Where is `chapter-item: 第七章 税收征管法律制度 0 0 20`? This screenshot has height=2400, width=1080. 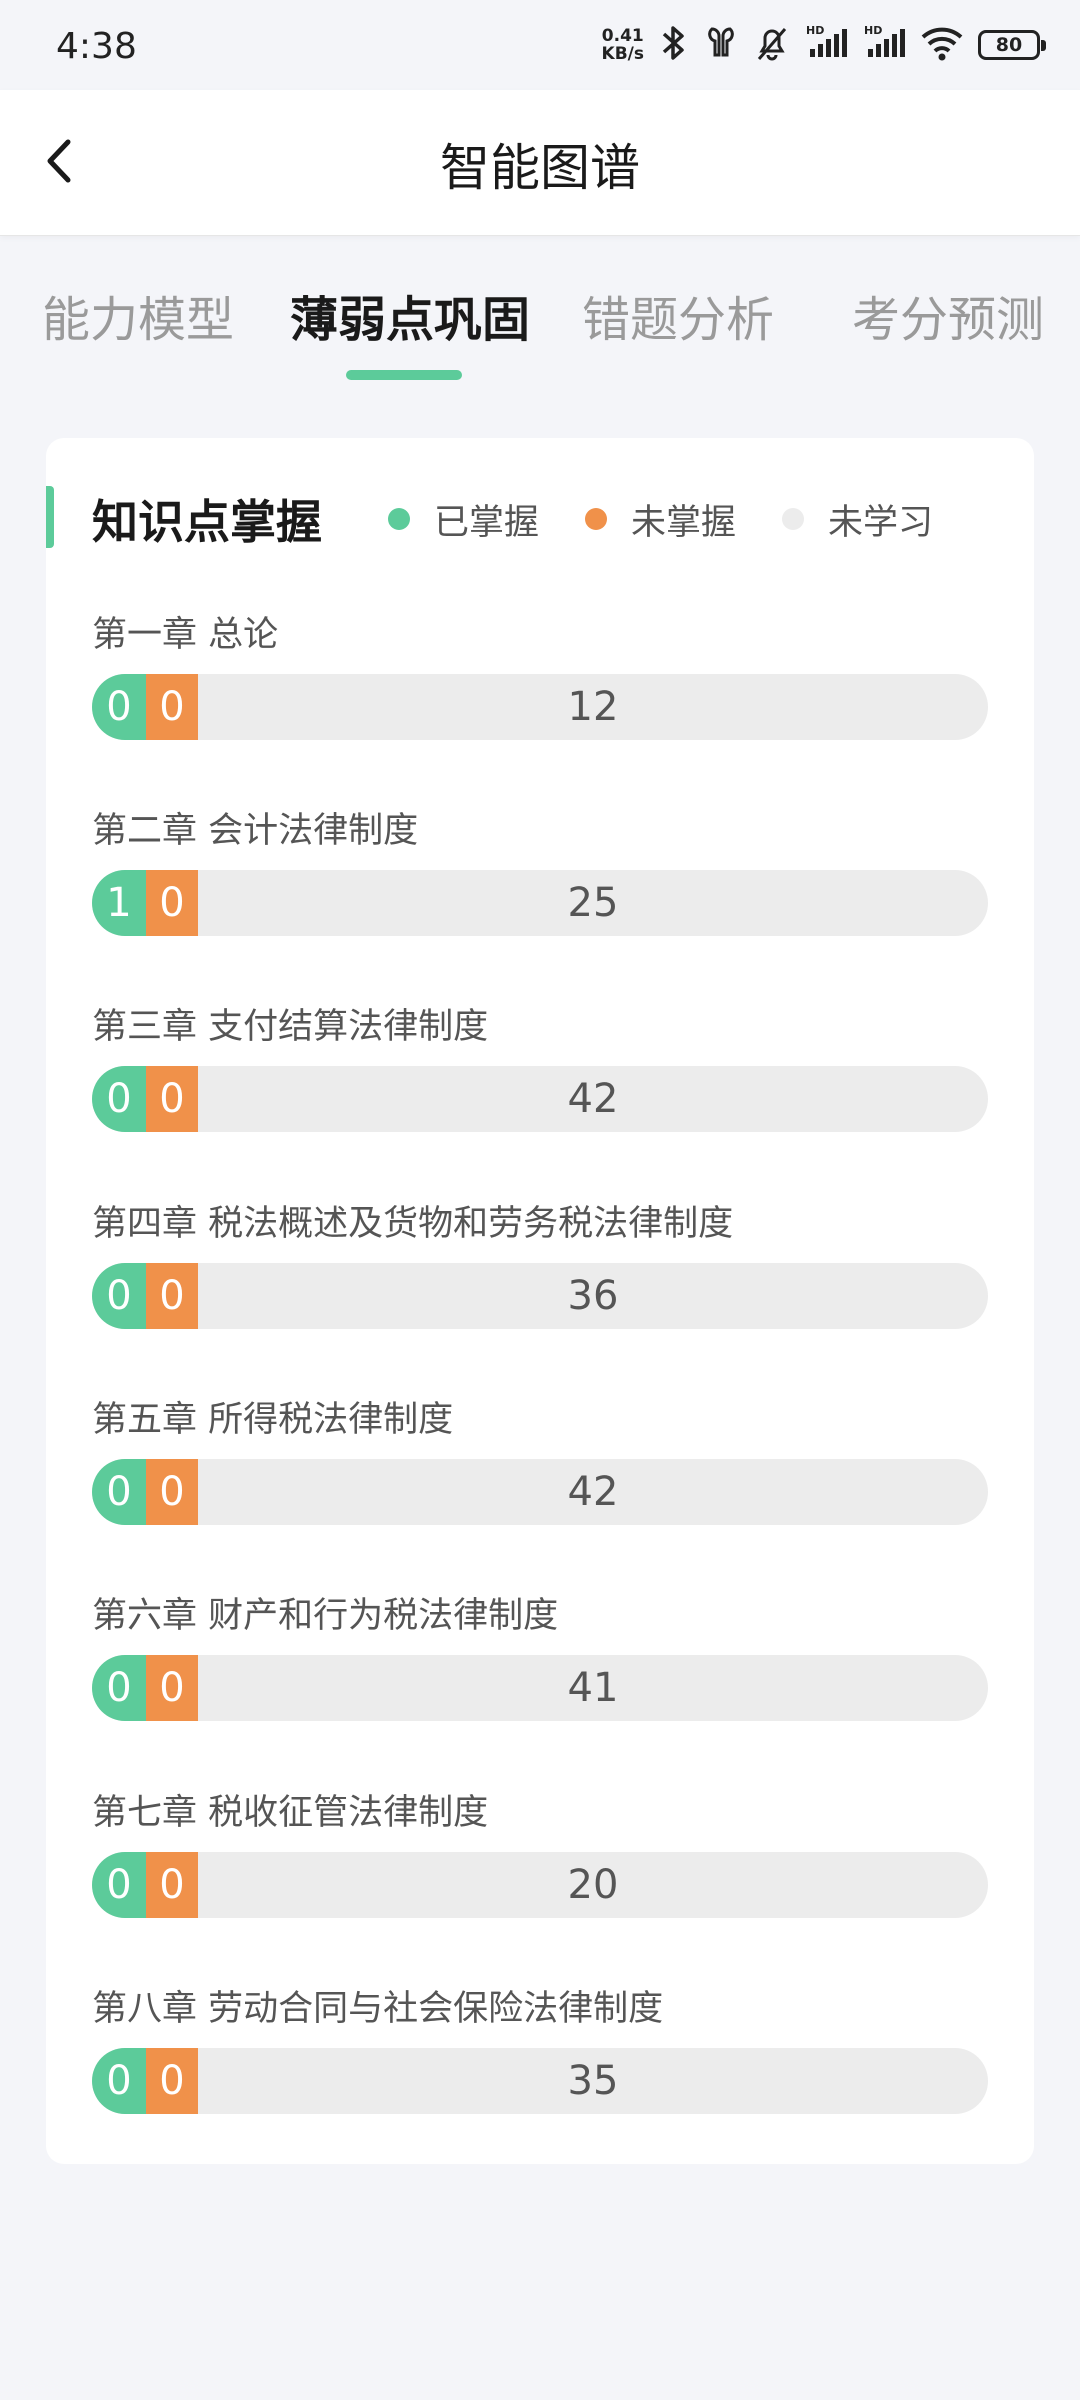
chapter-item: 第七章 税收征管法律制度 0 0 20 is located at coordinates (540, 1864).